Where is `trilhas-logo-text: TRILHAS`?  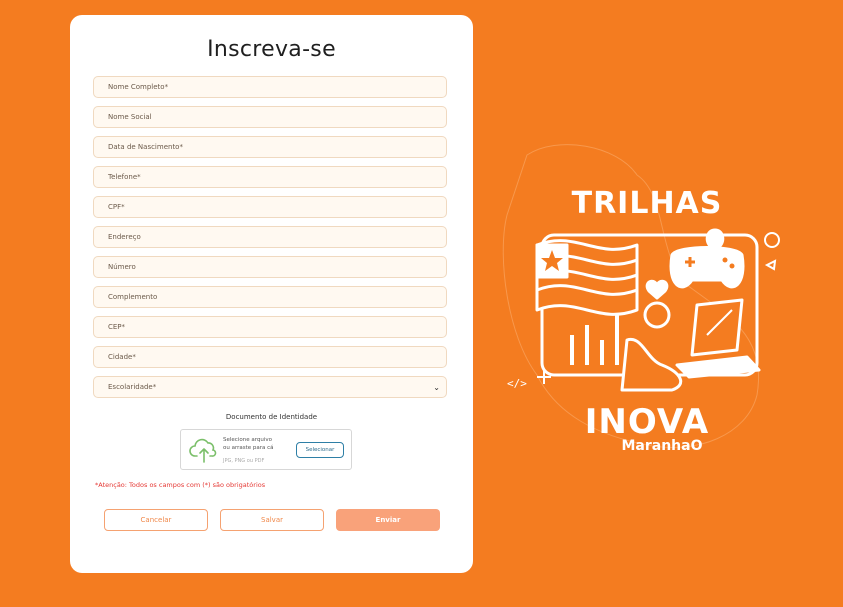
trilhas-logo-text: TRILHAS is located at coordinates (647, 203).